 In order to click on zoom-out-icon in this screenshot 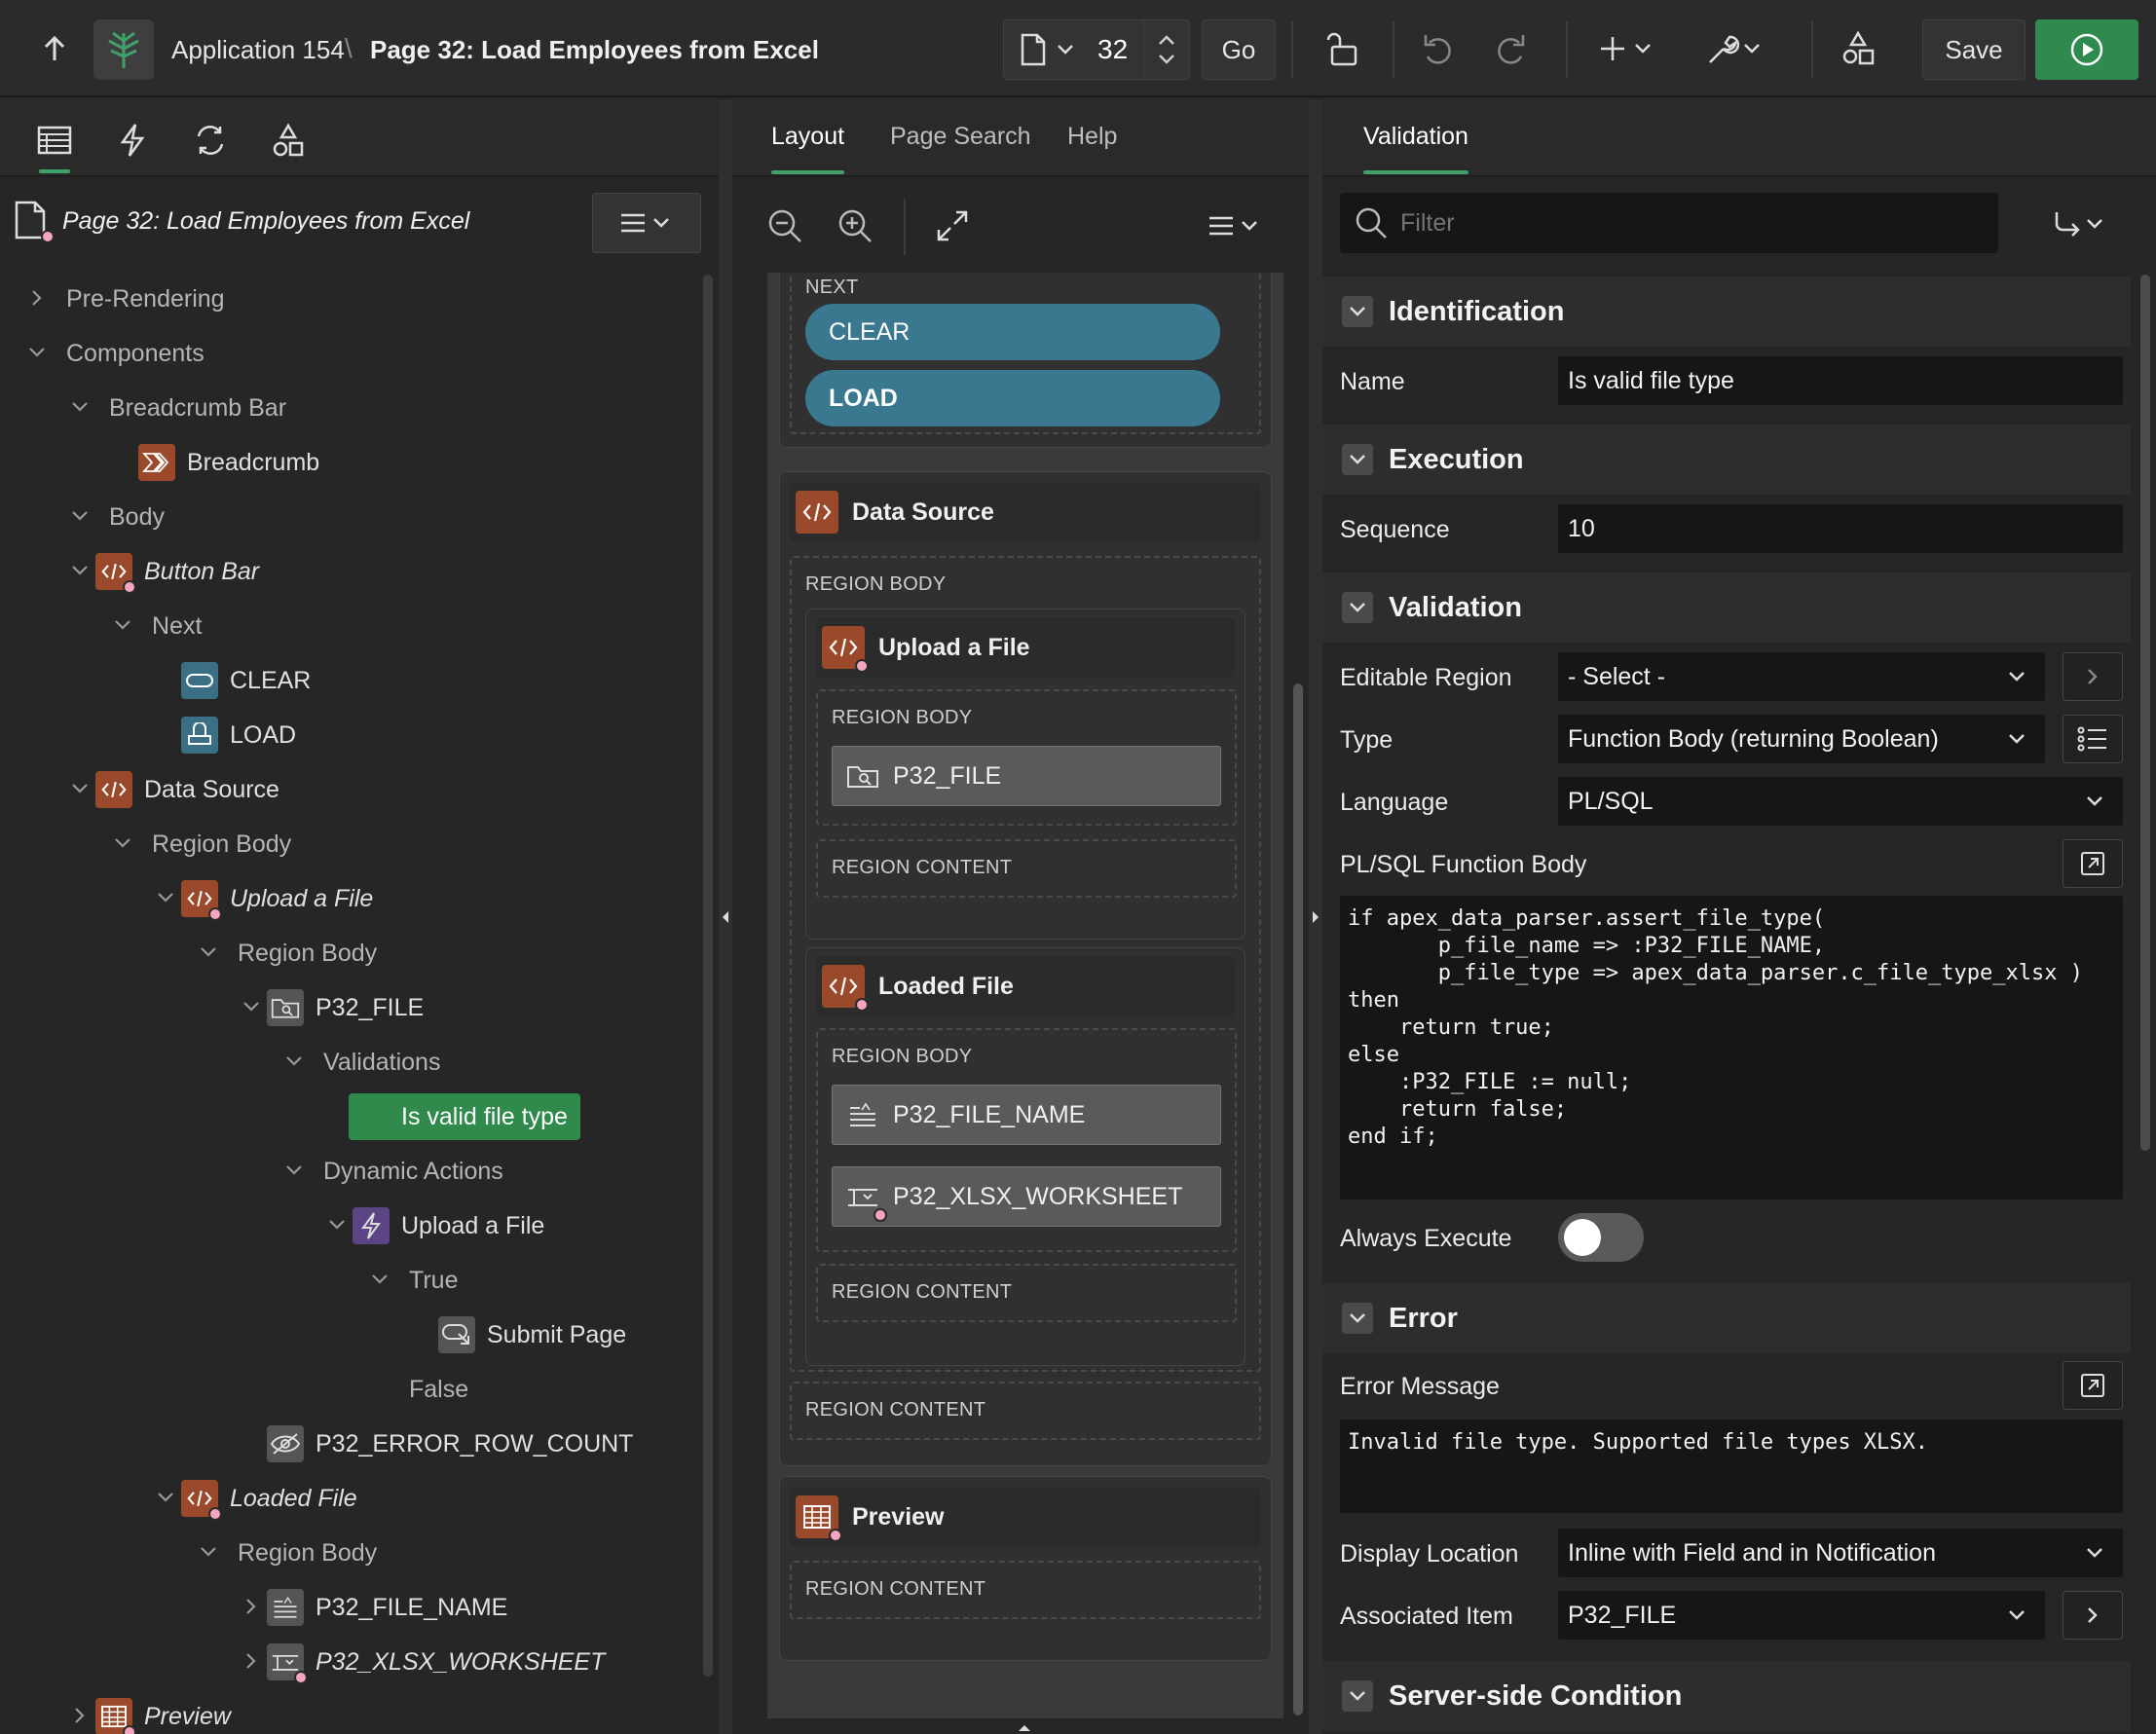, I will do `click(785, 228)`.